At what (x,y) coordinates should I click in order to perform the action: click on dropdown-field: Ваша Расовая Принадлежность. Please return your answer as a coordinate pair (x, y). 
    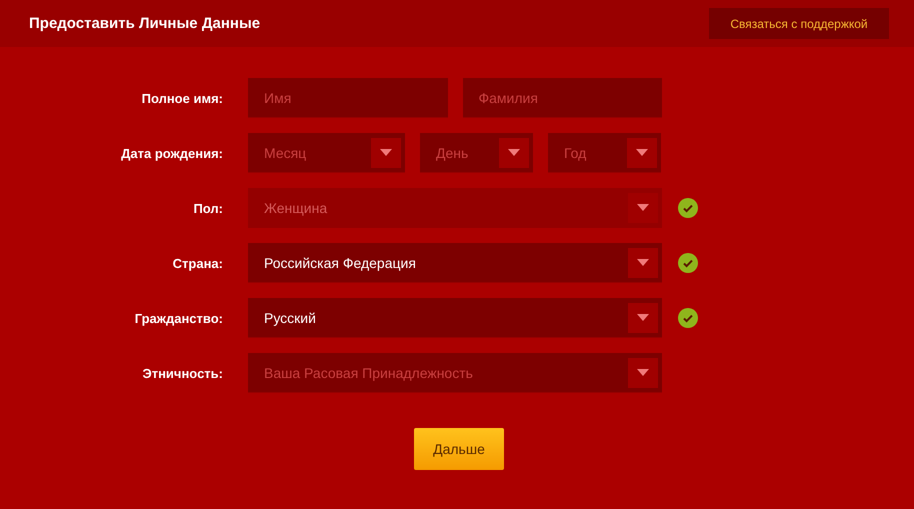
    Looking at the image, I should click on (455, 373).